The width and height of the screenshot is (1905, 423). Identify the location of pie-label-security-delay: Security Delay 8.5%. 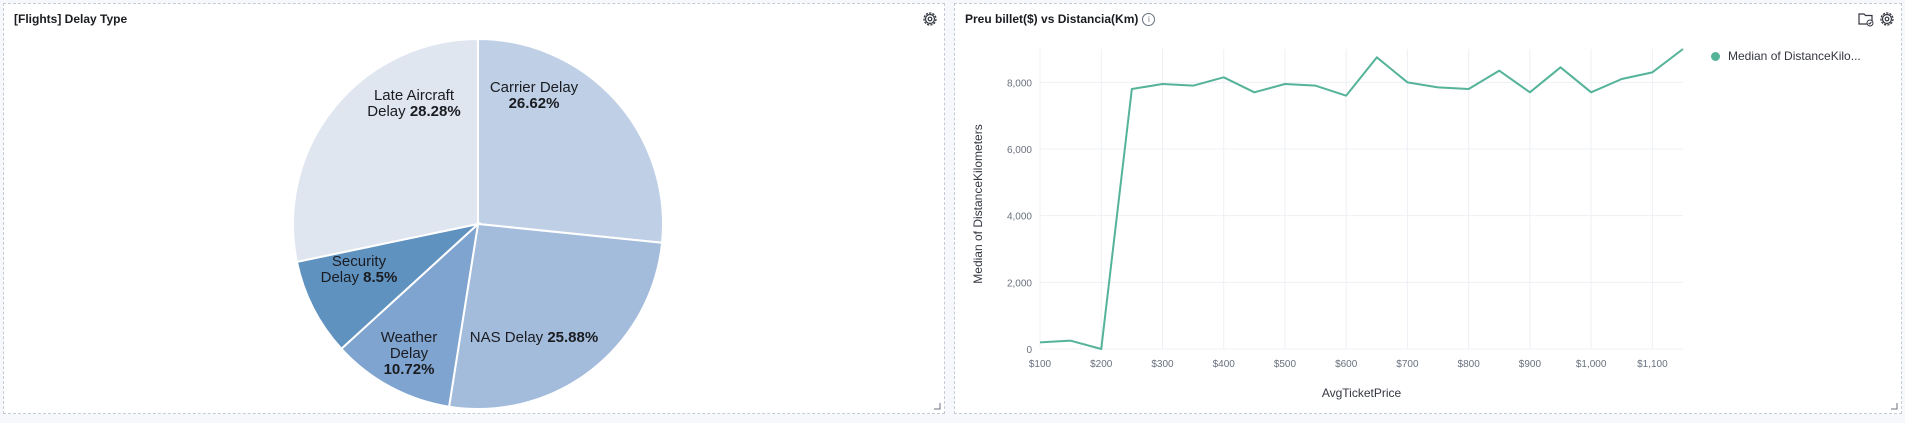
(359, 269).